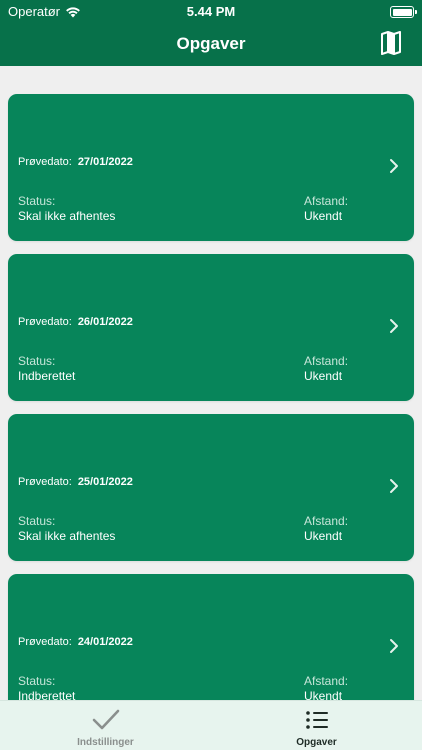  I want to click on tab-bar: Indstillinger Opgaver, so click(211, 725).